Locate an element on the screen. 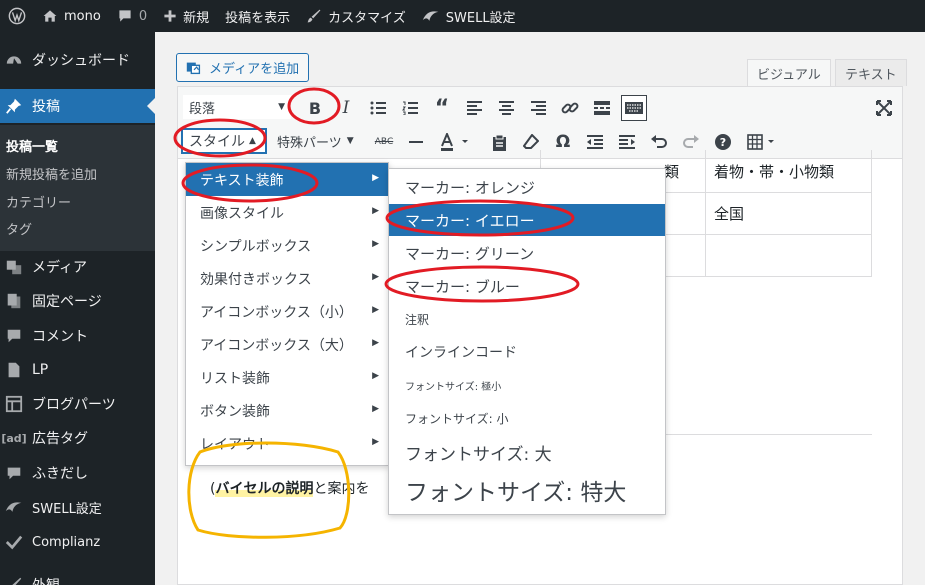 This screenshot has width=925, height=585. sidebar-item-comments: コメント is located at coordinates (77, 336).